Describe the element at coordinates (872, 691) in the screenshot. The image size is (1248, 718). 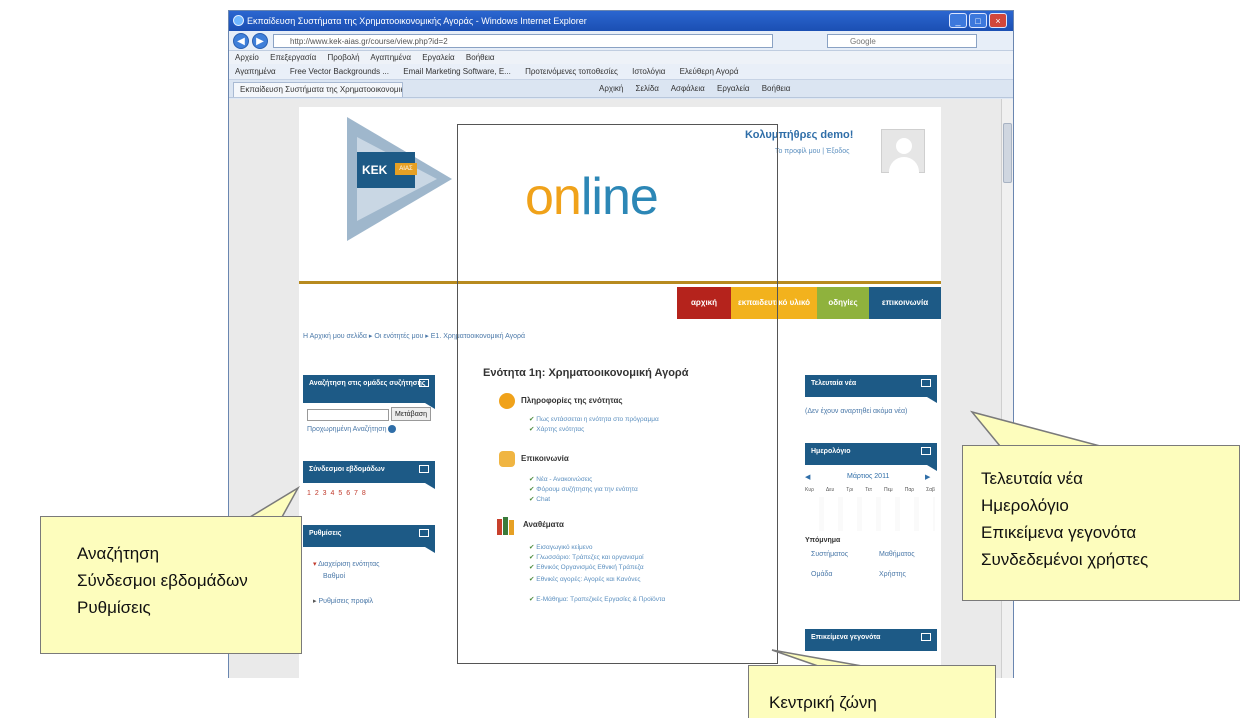
I see `bottom-callout: Κεντρική ζώνη` at that location.